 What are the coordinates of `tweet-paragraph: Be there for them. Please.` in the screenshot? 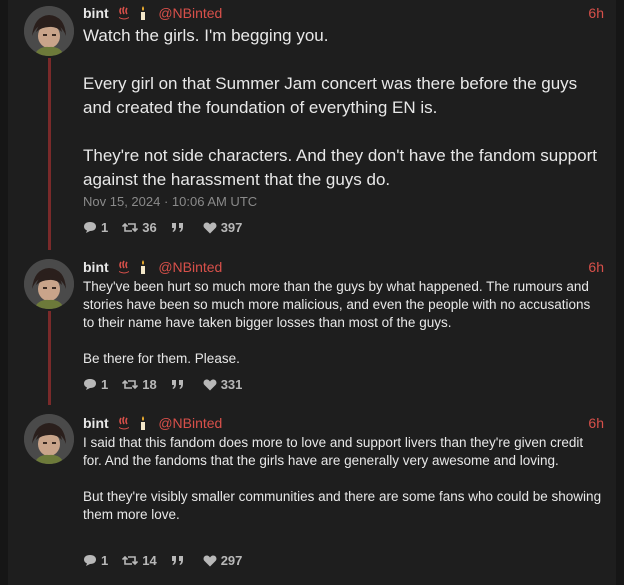 It's located at (161, 358).